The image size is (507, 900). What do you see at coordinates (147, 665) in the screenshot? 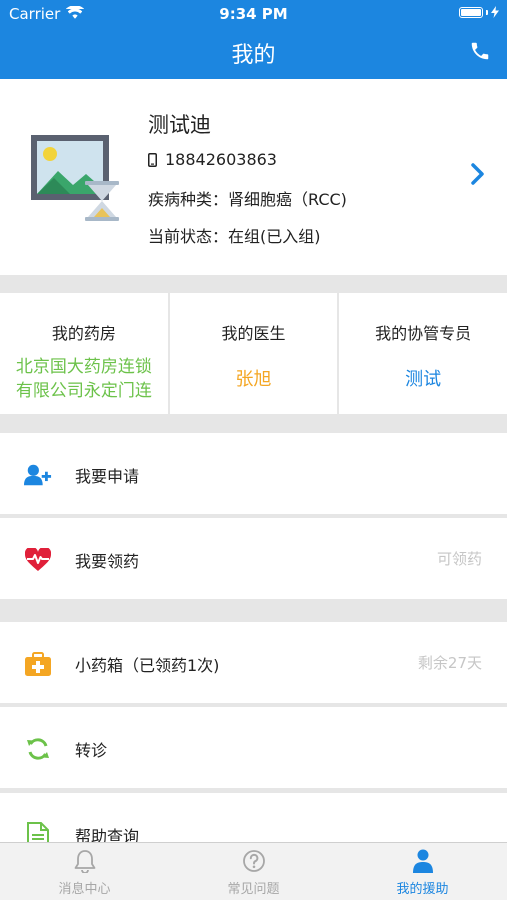
I see `menu-item-medicine-box-label: 小药箱（已领药1次)` at bounding box center [147, 665].